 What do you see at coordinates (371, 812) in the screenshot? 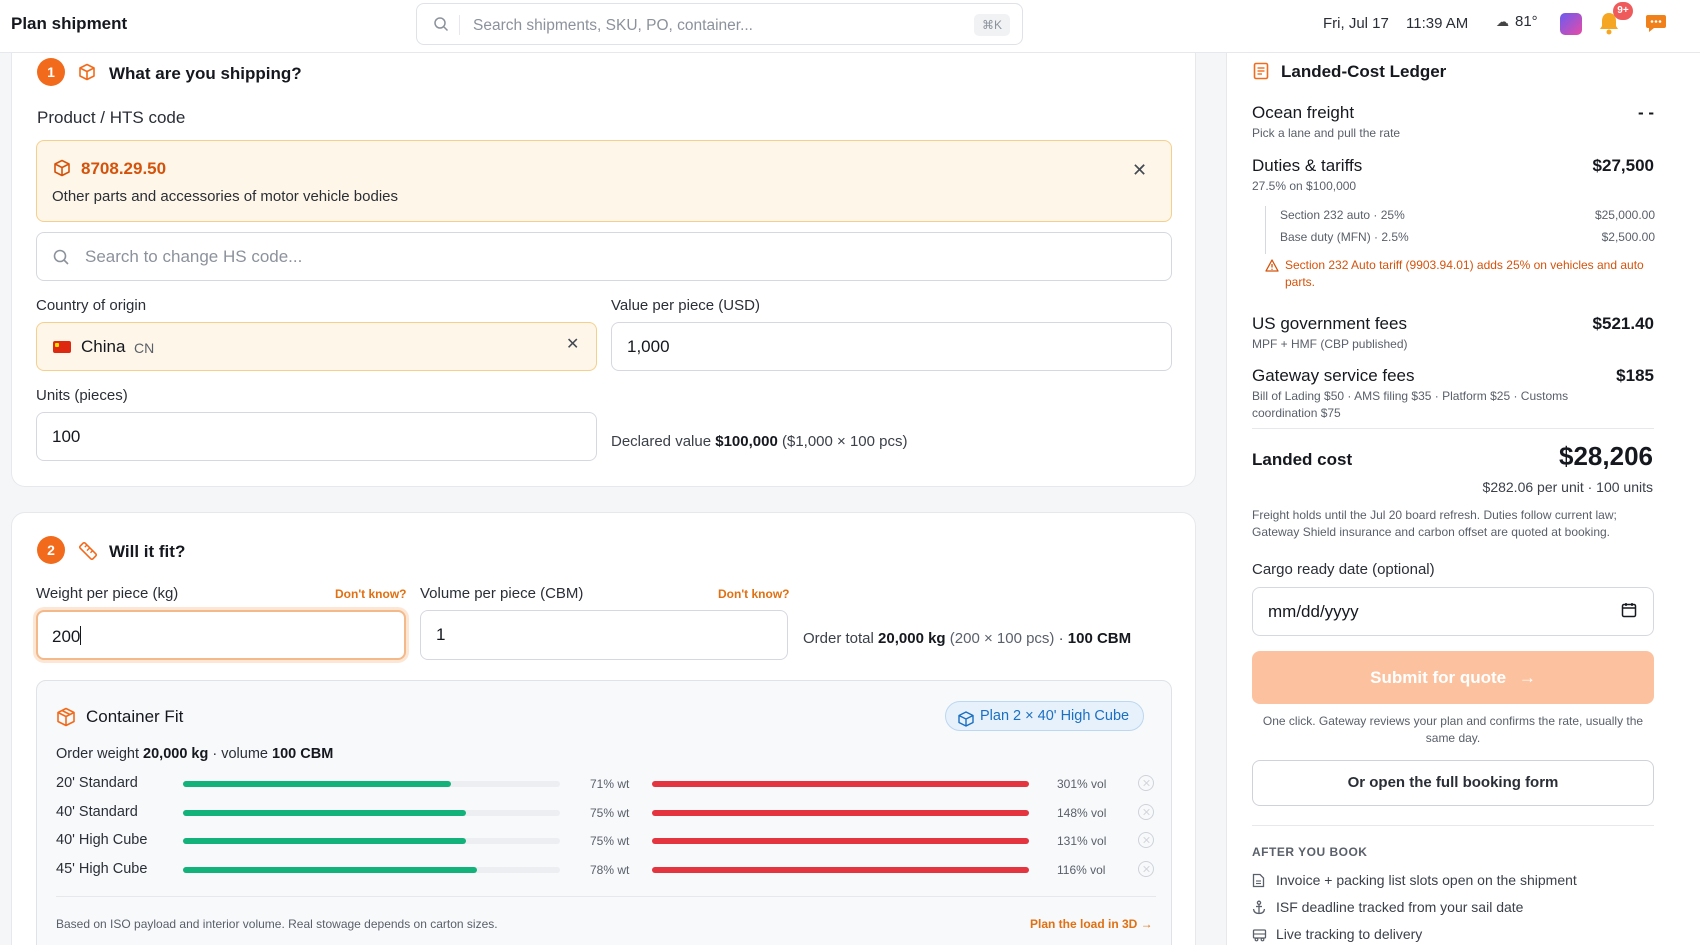
I see `weight-bar-track` at bounding box center [371, 812].